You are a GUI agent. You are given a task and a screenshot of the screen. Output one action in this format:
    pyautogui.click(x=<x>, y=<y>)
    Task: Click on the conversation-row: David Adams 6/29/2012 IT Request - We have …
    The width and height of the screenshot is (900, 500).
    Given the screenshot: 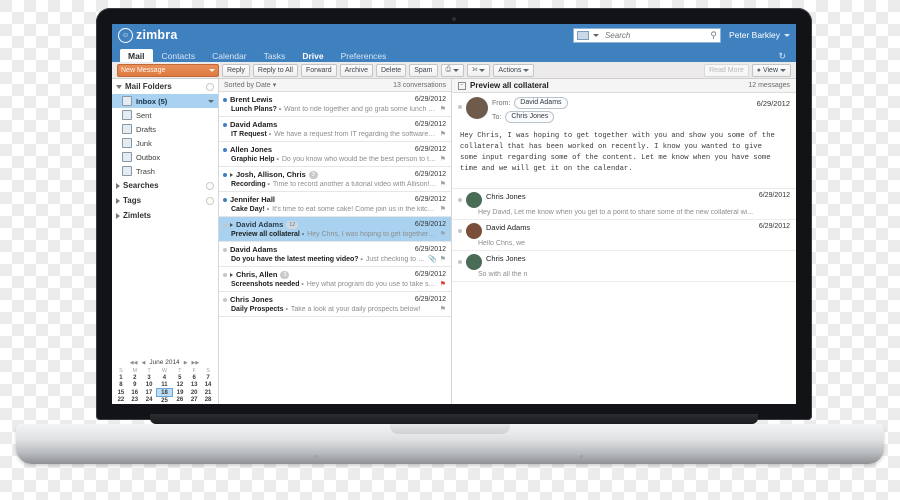 What is the action you would take?
    pyautogui.click(x=335, y=129)
    